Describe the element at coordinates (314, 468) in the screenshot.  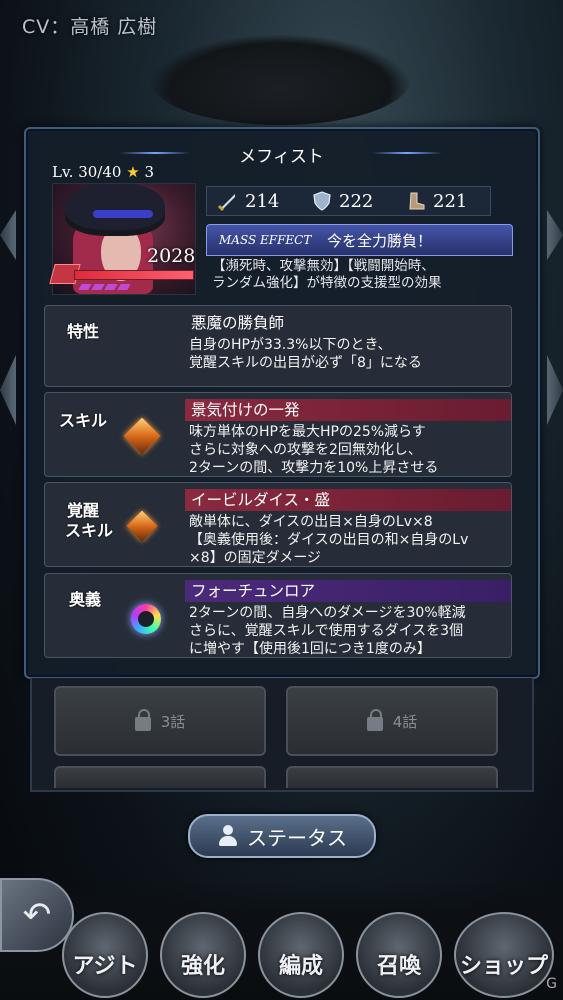
I see `skill-line: 2ターンの間、攻撃力を10%上昇させる` at that location.